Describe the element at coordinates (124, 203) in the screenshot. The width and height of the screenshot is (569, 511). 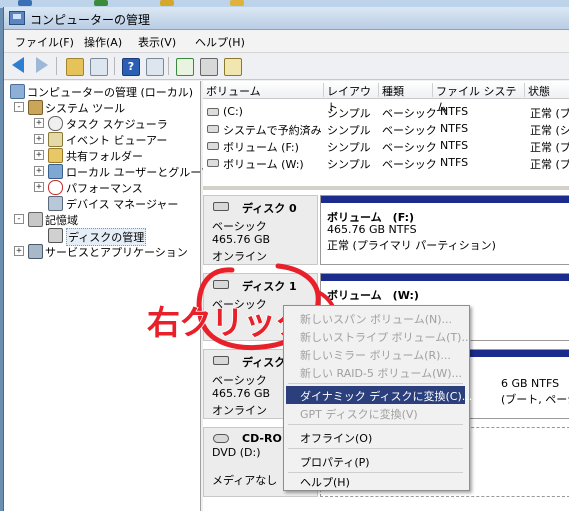
I see `tree-item-device-manager: デバイス マネージャー` at that location.